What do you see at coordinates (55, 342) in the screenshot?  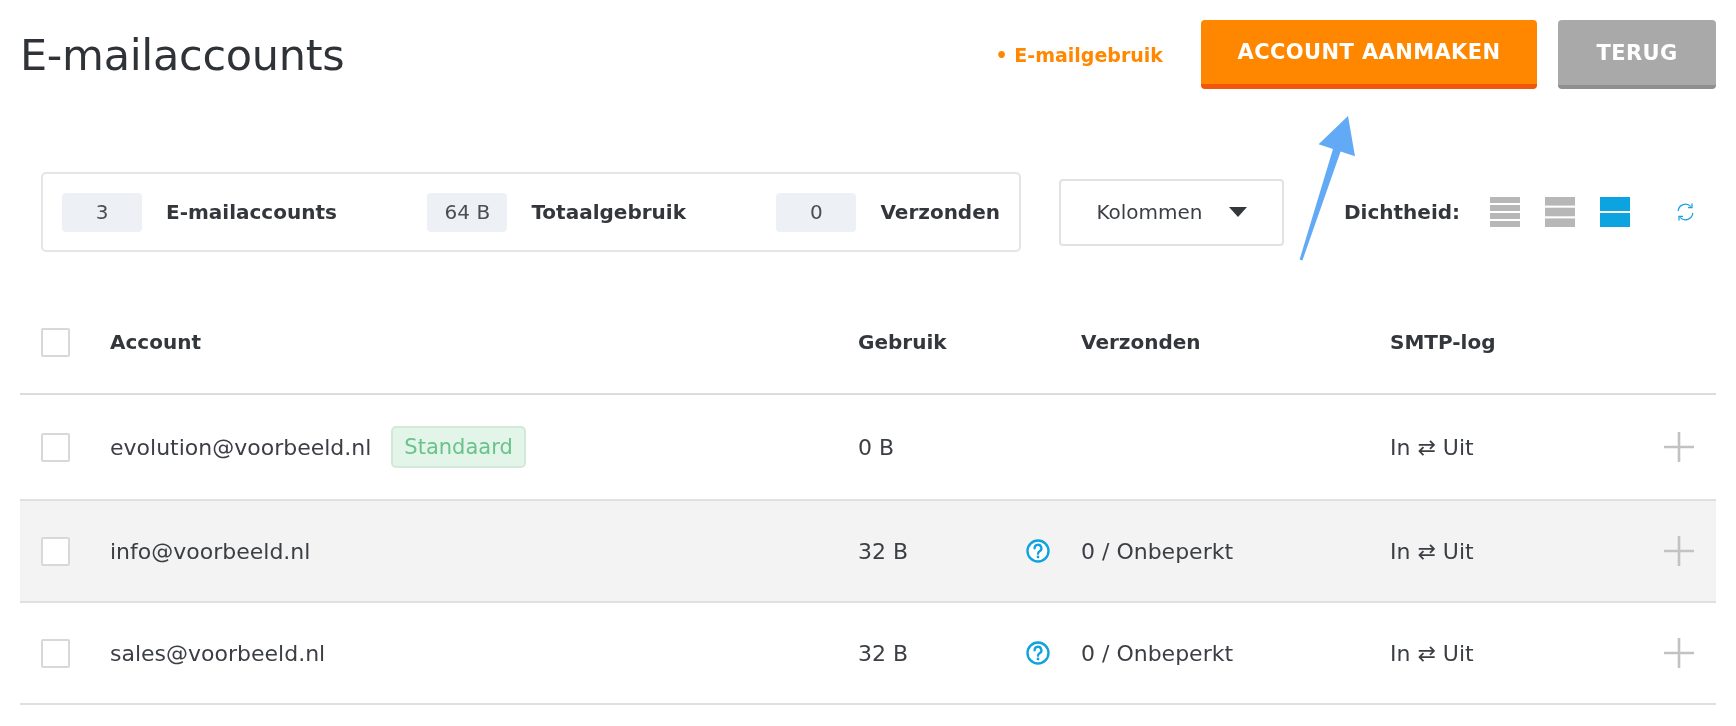 I see `select-all-checkbox` at bounding box center [55, 342].